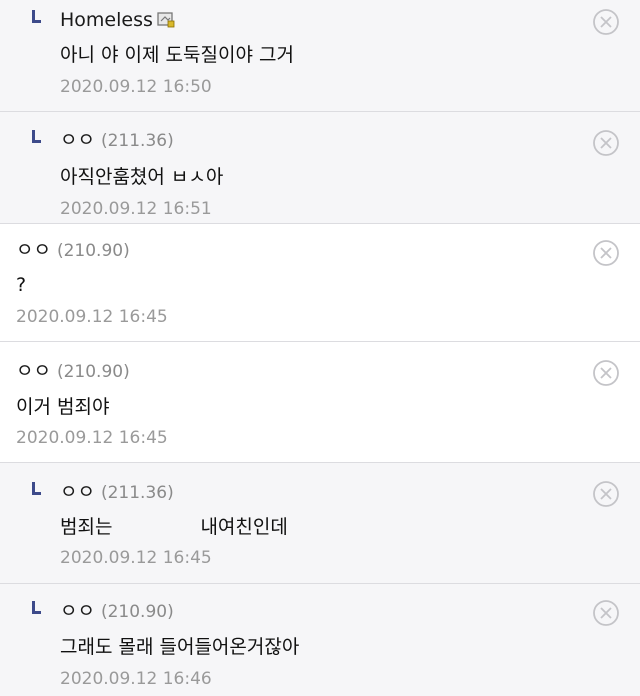 This screenshot has height=696, width=640. Describe the element at coordinates (136, 209) in the screenshot. I see `comment-date: 2020.09.12 16:51` at that location.